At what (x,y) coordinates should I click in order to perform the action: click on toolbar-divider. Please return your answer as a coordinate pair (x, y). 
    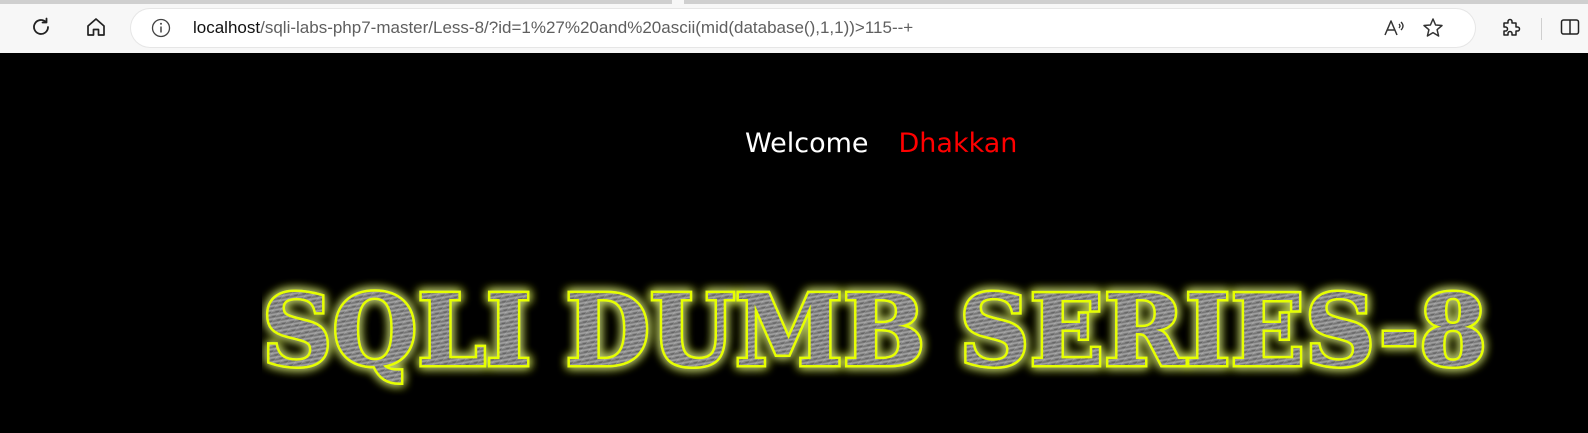
    Looking at the image, I should click on (1541, 29).